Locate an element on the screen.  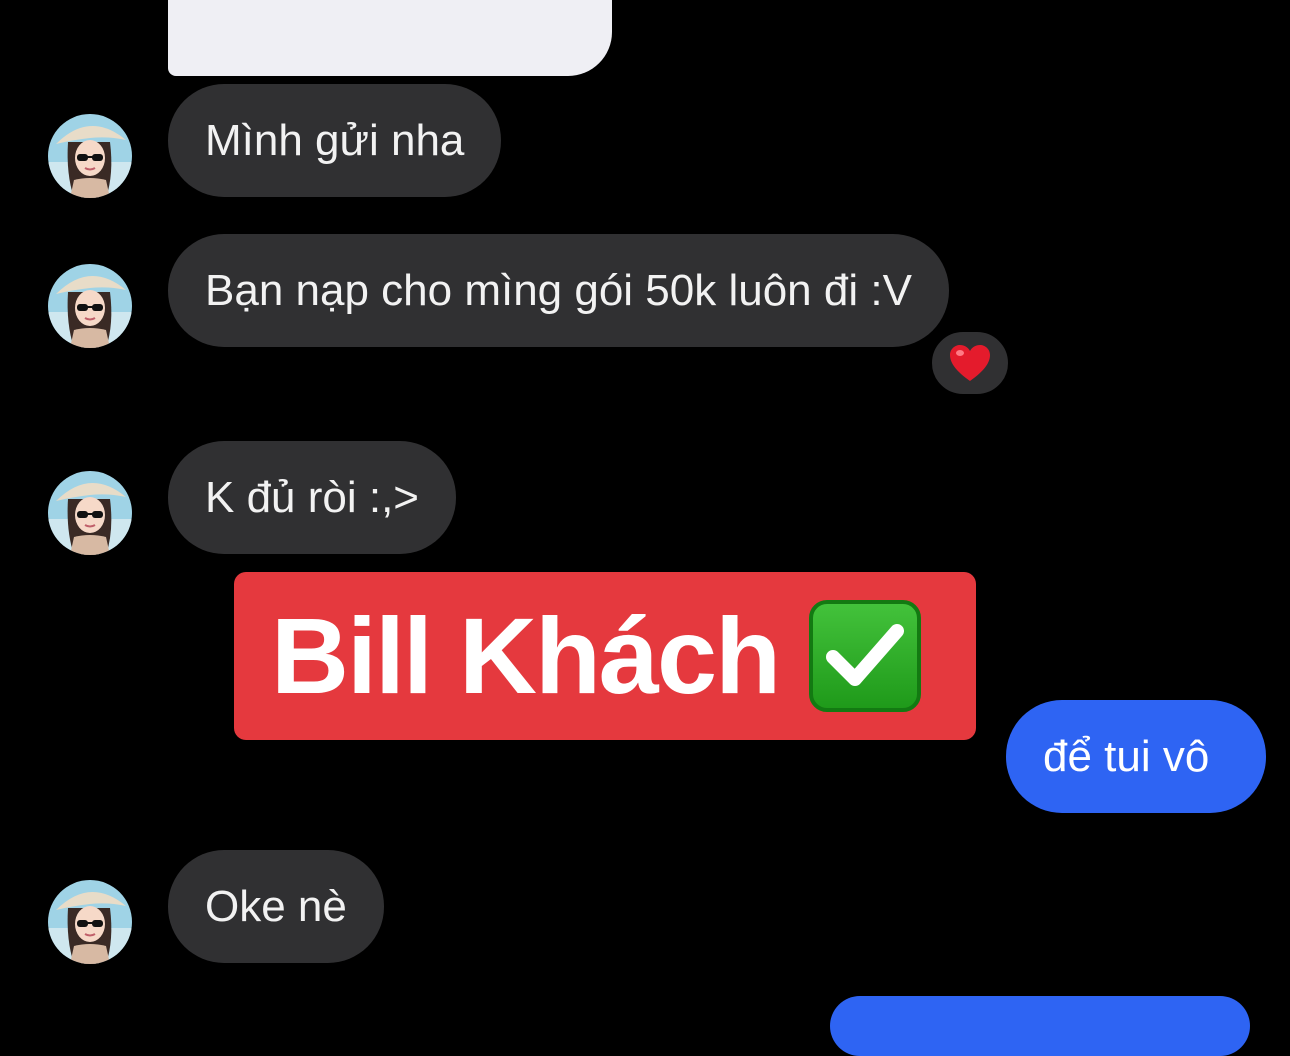
check-mark-icon is located at coordinates (865, 655).